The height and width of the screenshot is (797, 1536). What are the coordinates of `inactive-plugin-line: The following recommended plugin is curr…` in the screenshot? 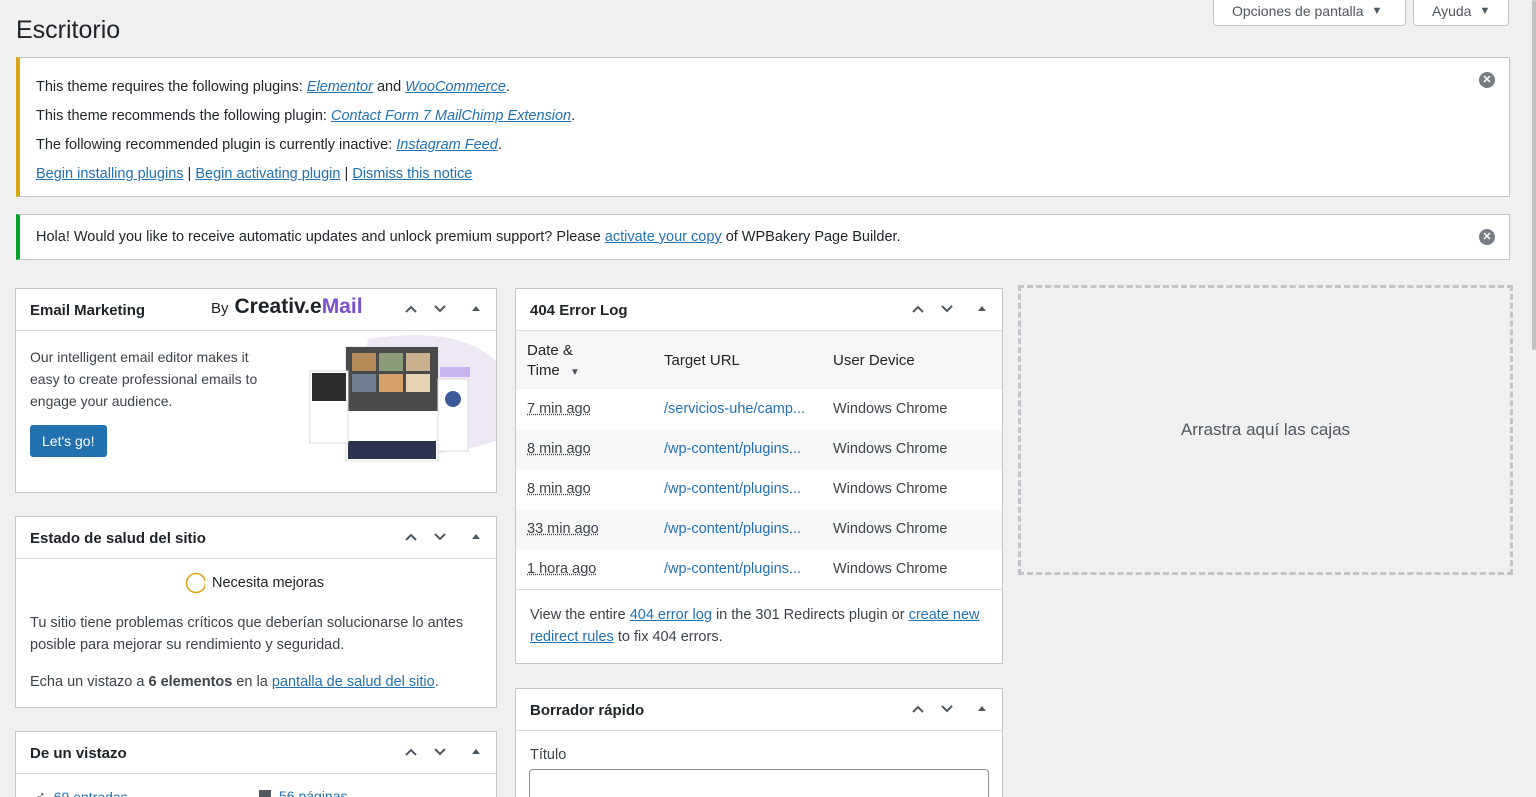 It's located at (269, 145).